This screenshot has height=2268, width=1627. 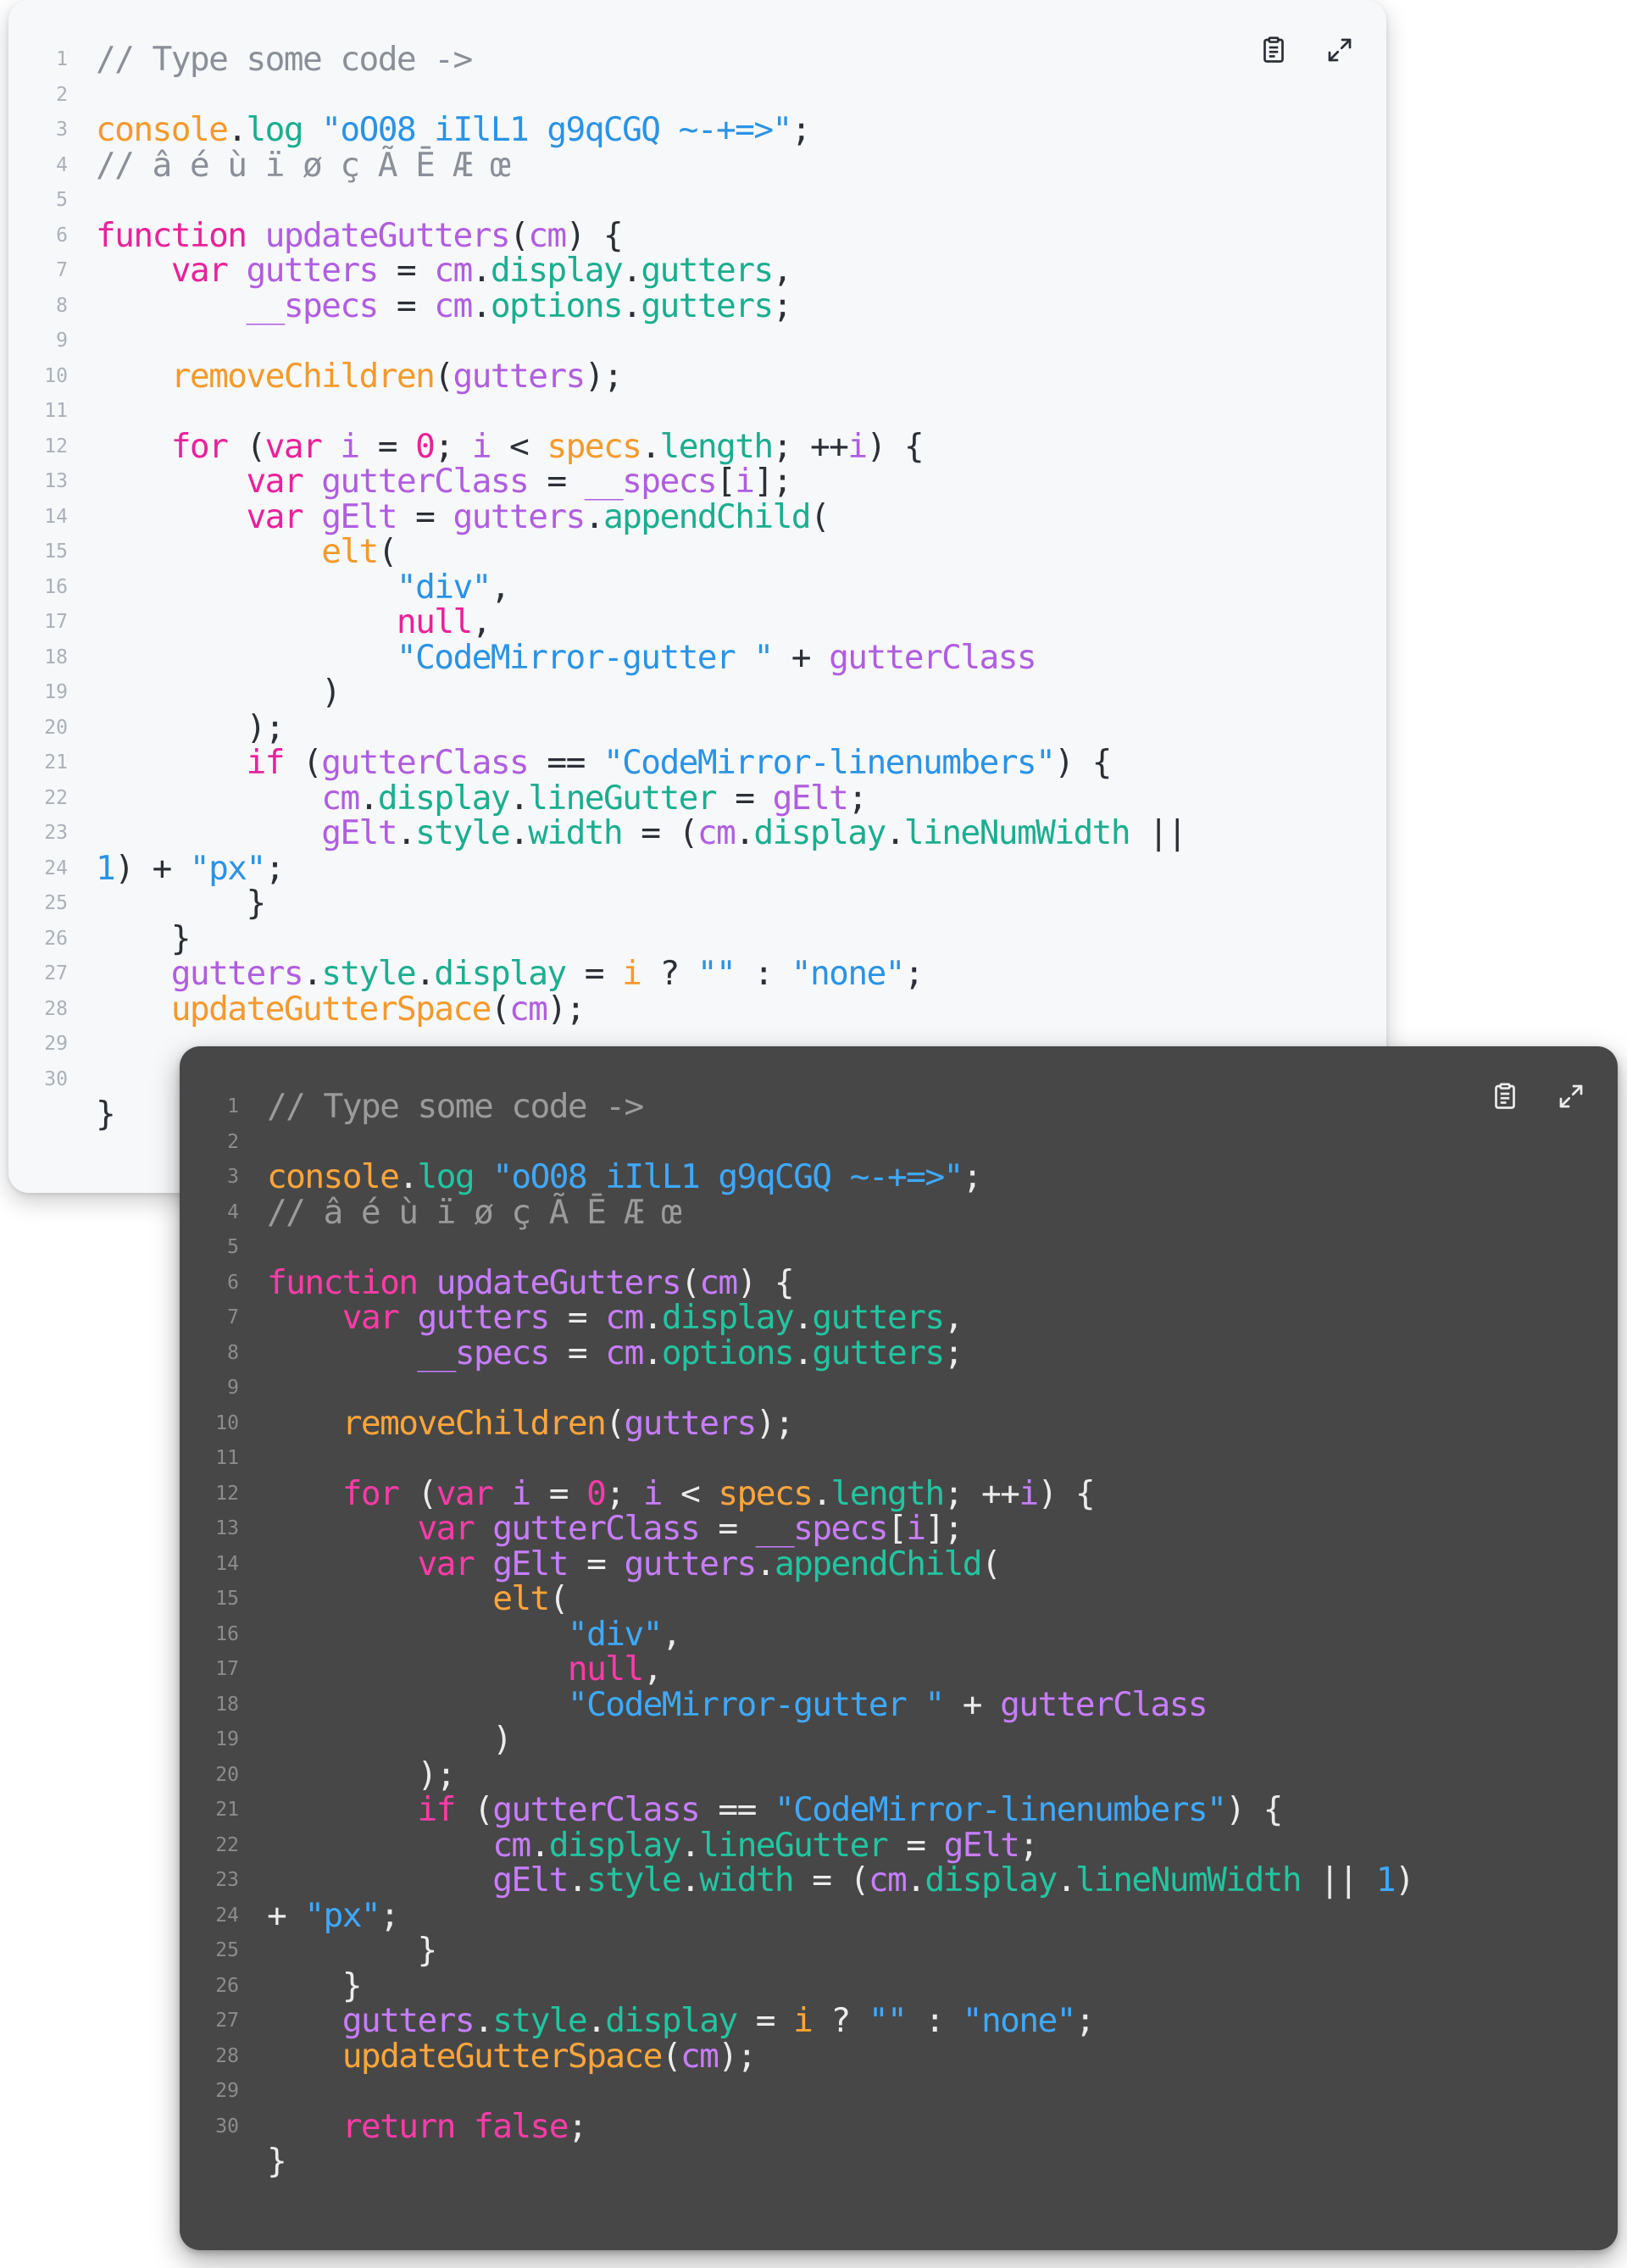 I want to click on code-token: "none", so click(x=849, y=973).